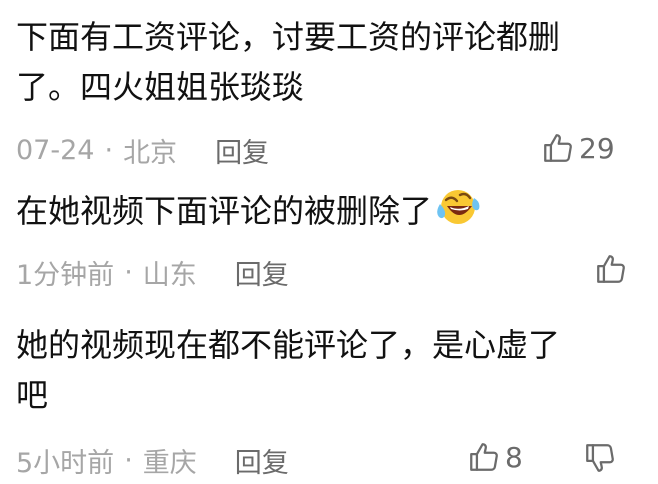 The width and height of the screenshot is (658, 484). What do you see at coordinates (32, 395) in the screenshot?
I see `comment-text-line: 吧` at bounding box center [32, 395].